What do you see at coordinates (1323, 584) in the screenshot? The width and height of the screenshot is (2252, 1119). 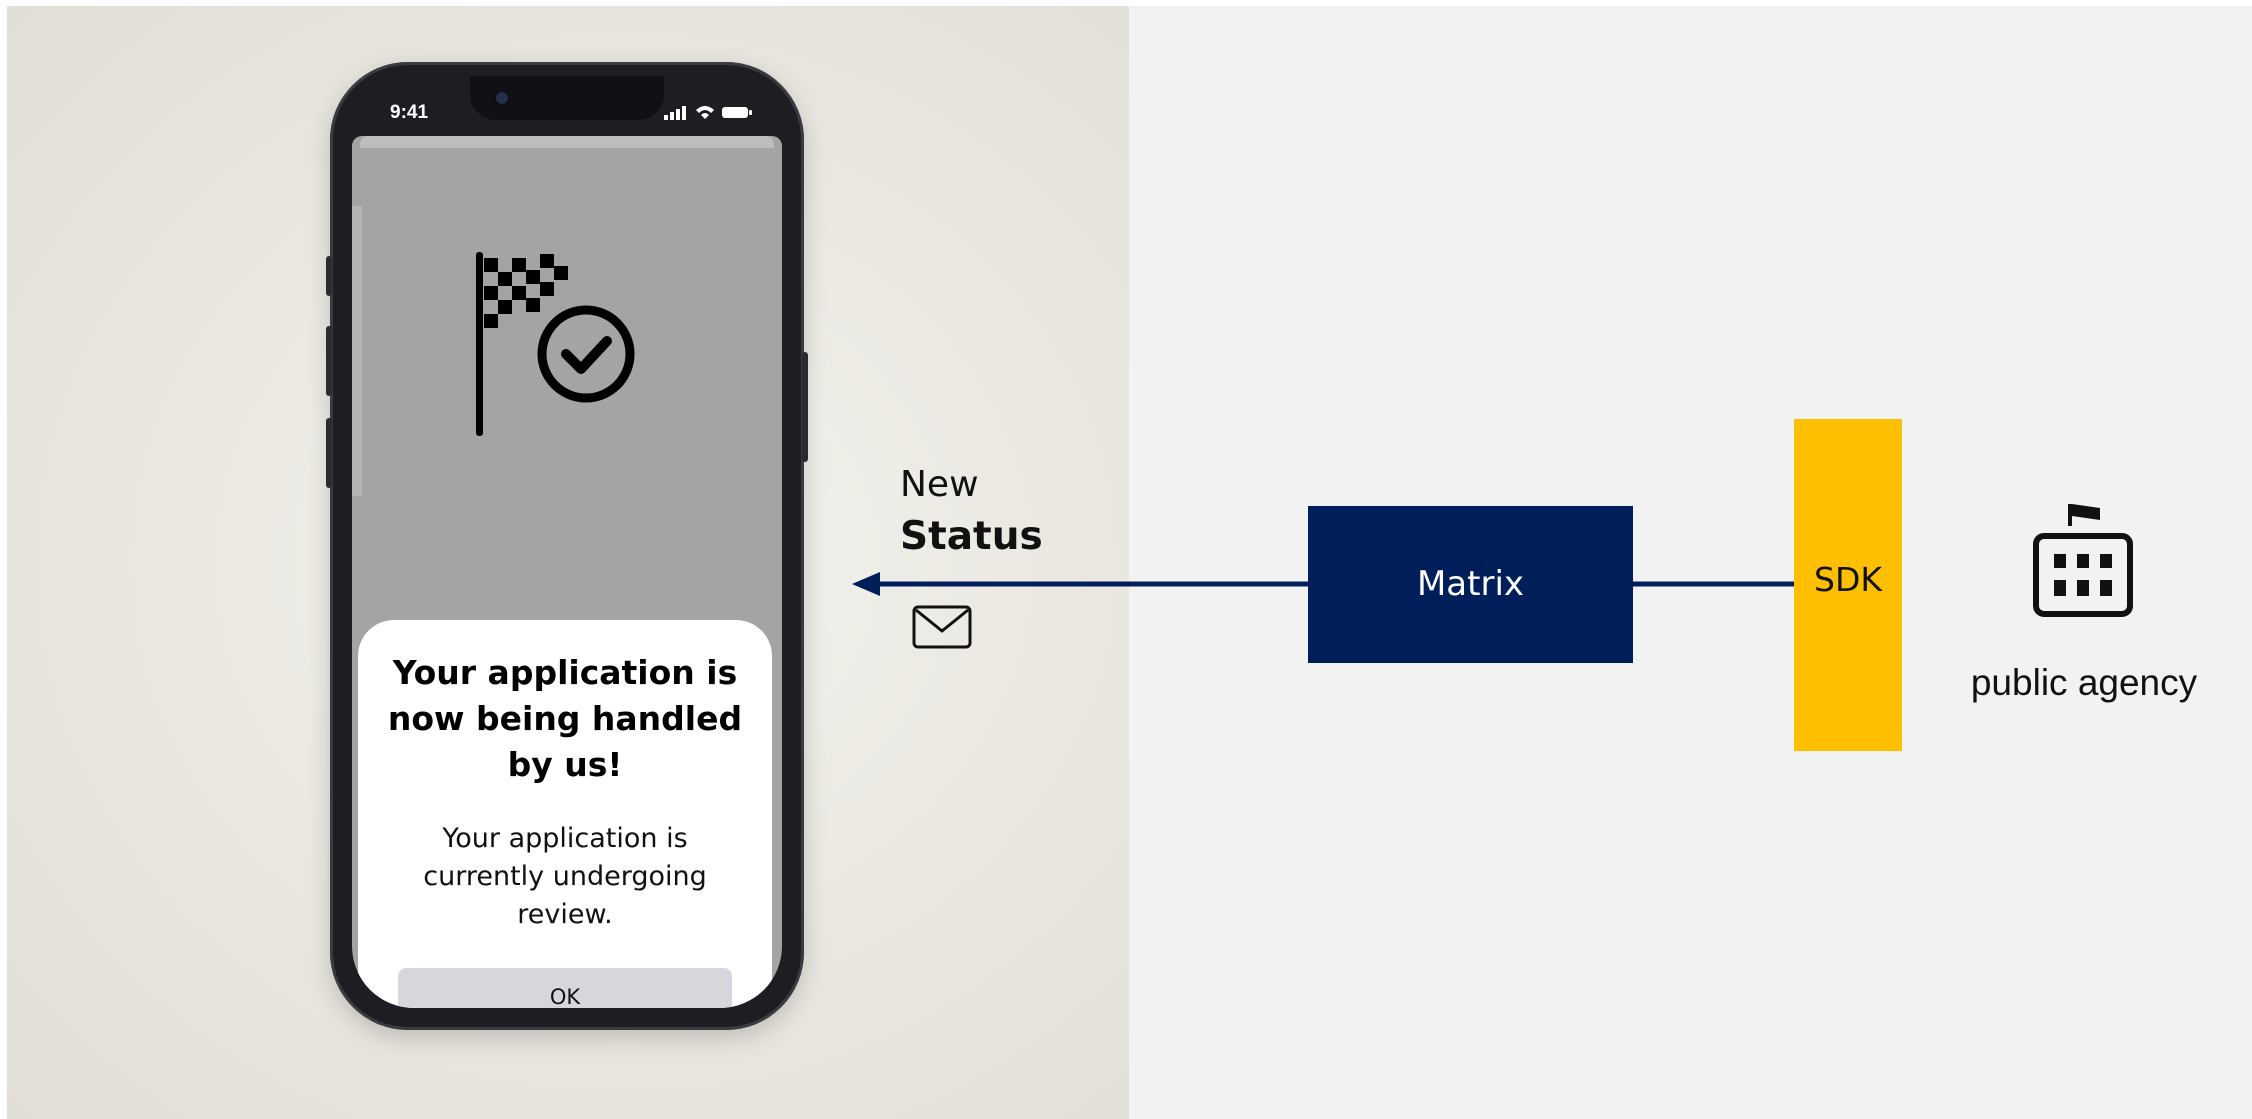 I see `connector-lines` at bounding box center [1323, 584].